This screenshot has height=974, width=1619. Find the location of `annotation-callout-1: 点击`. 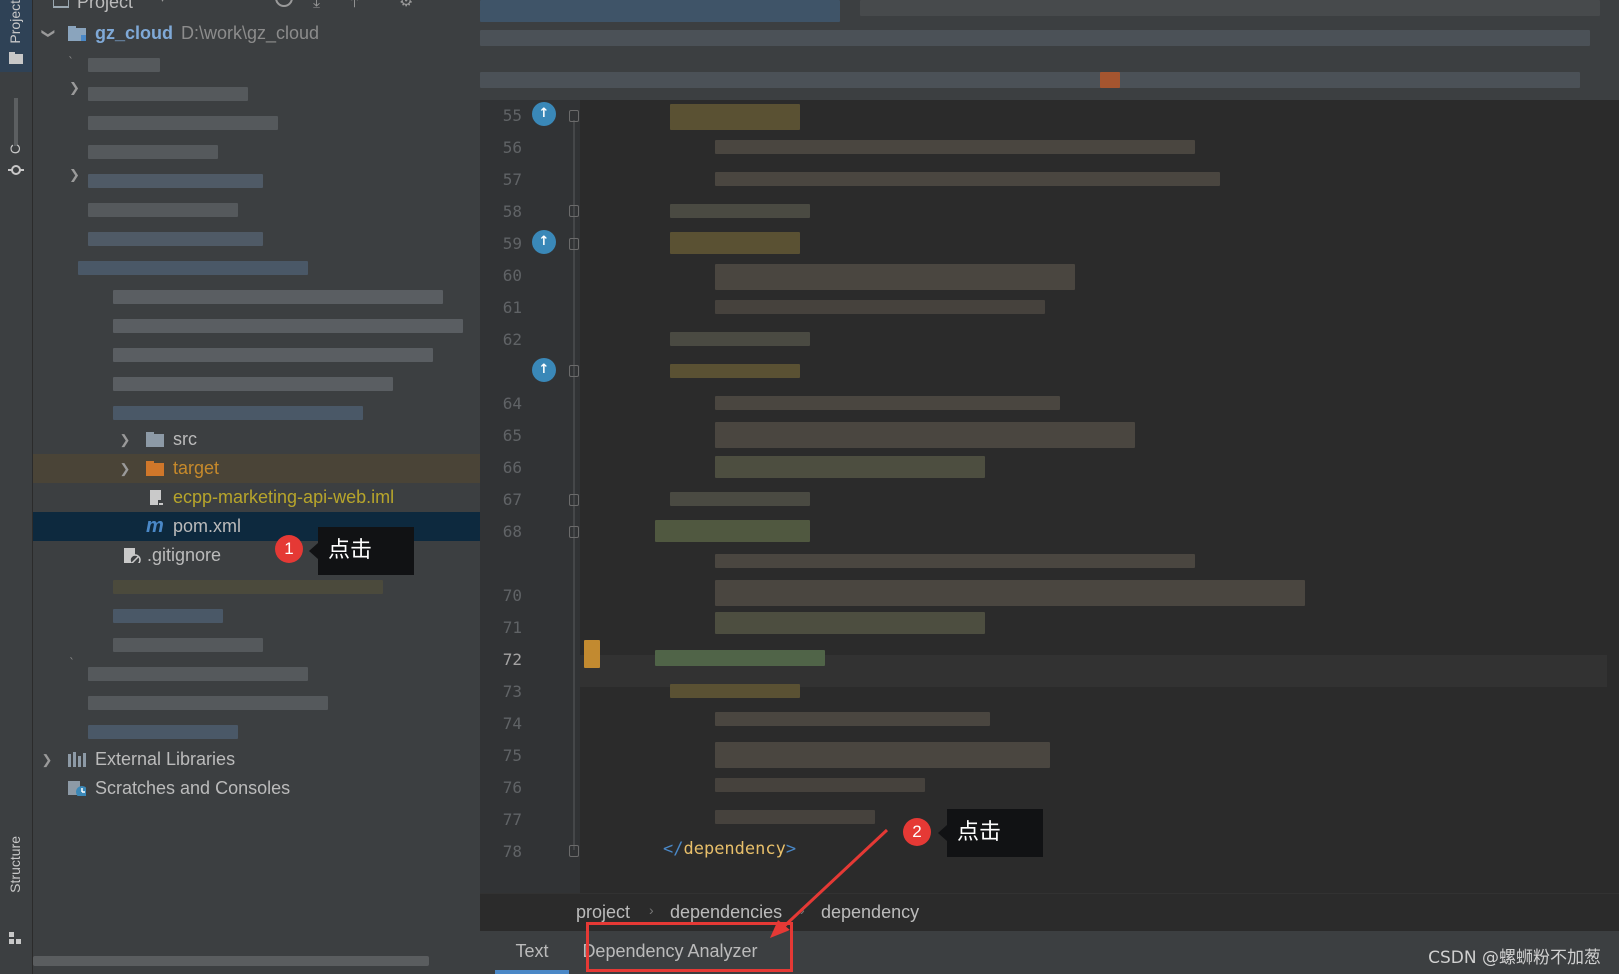

annotation-callout-1: 点击 is located at coordinates (361, 551).